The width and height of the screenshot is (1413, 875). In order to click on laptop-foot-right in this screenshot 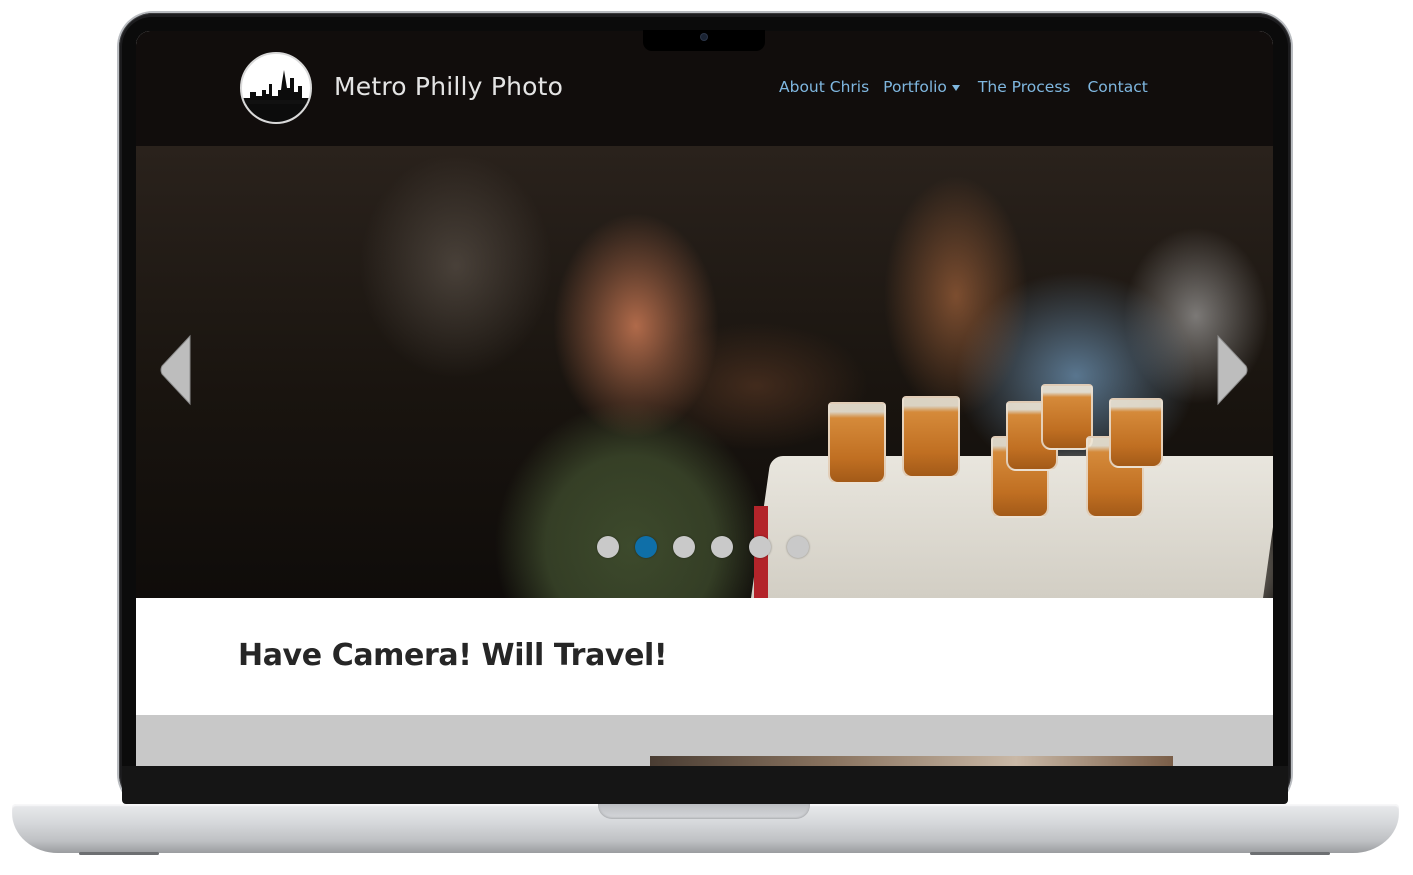, I will do `click(1290, 853)`.